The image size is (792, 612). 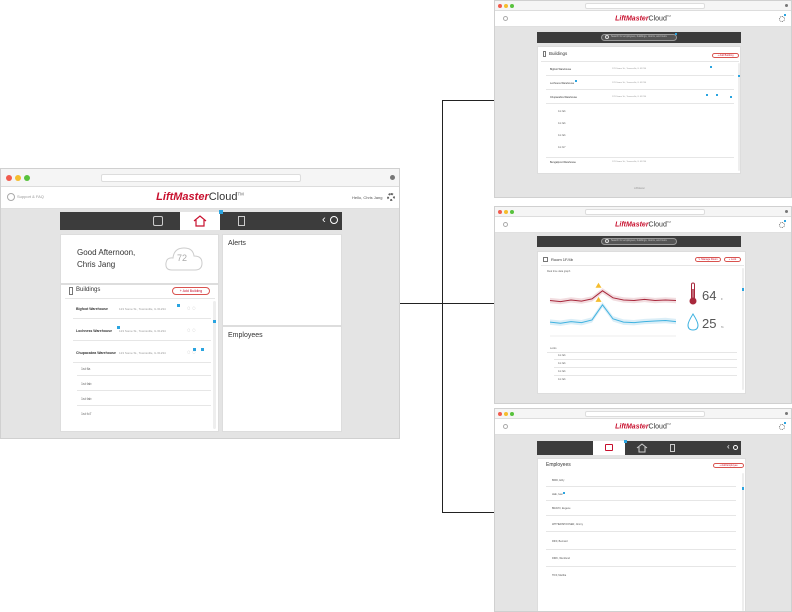 What do you see at coordinates (85, 369) in the screenshot?
I see `room-item: 1st fla` at bounding box center [85, 369].